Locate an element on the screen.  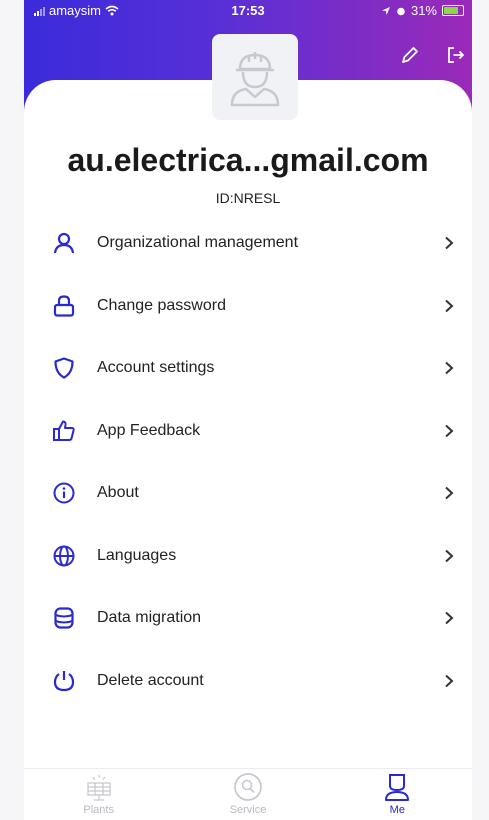
menu-item-label: Account settings is located at coordinates (156, 368).